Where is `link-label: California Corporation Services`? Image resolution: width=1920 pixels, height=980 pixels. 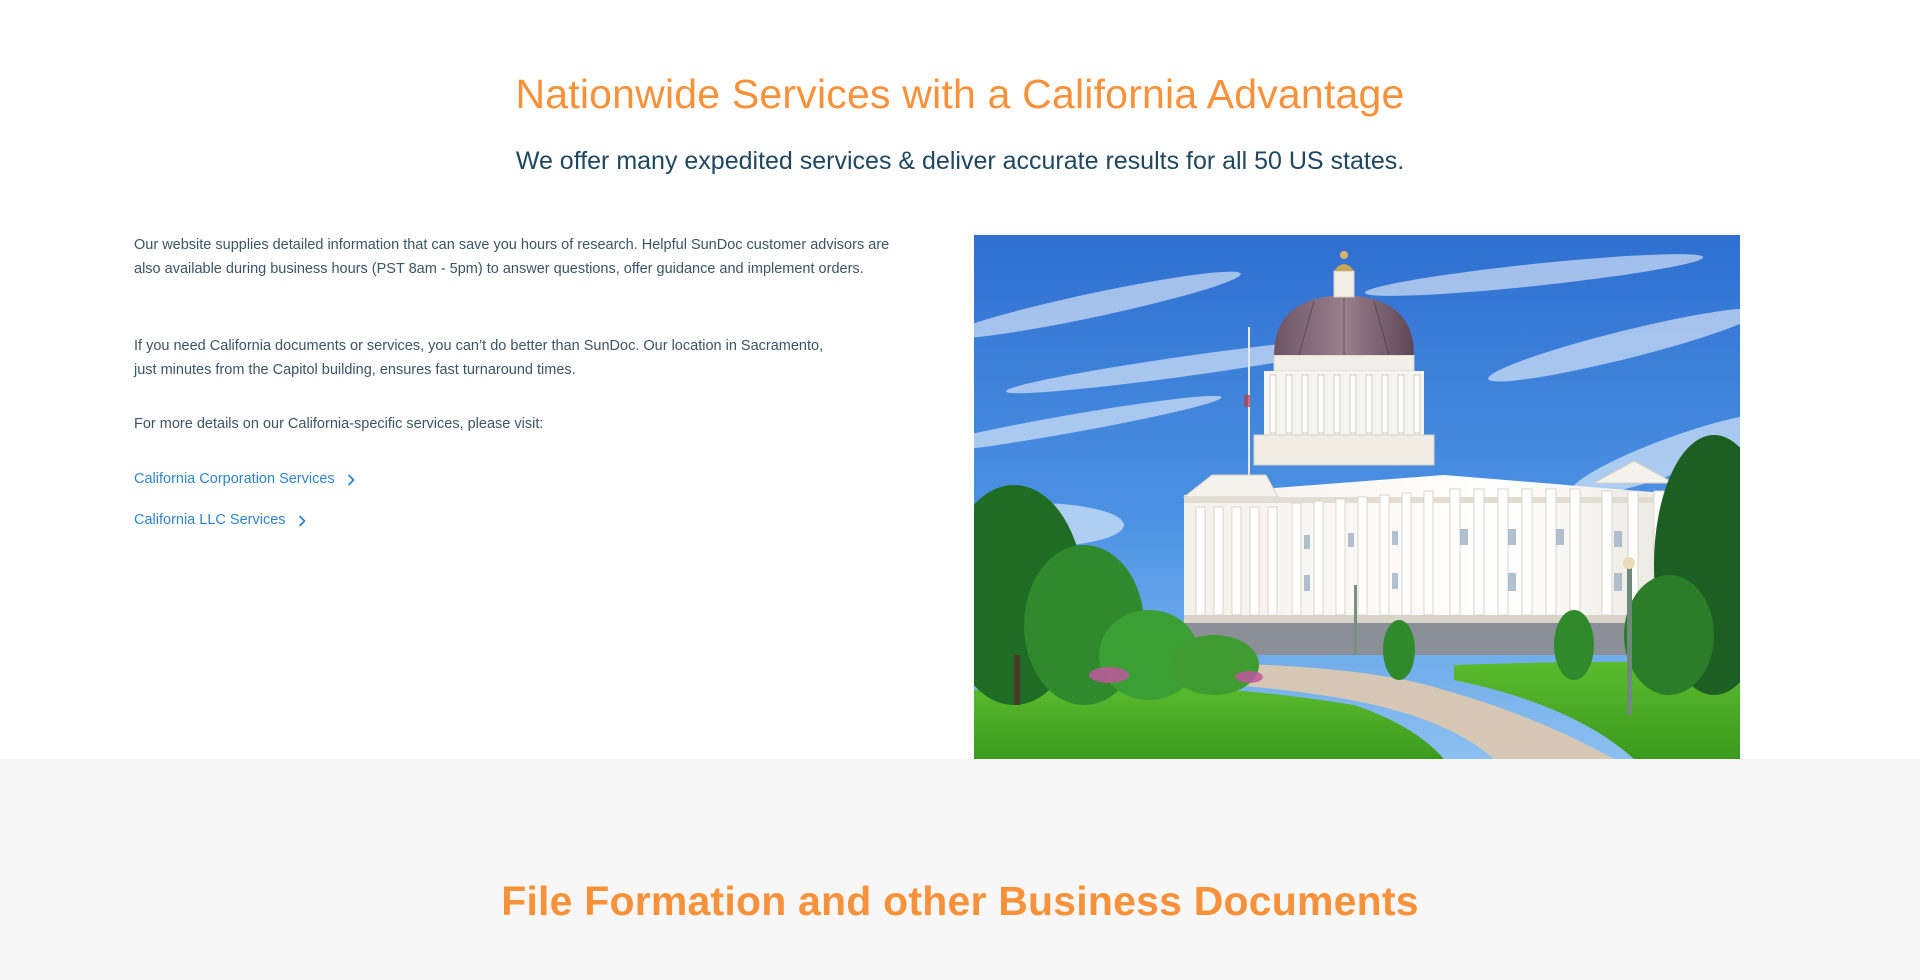
link-label: California Corporation Services is located at coordinates (234, 479).